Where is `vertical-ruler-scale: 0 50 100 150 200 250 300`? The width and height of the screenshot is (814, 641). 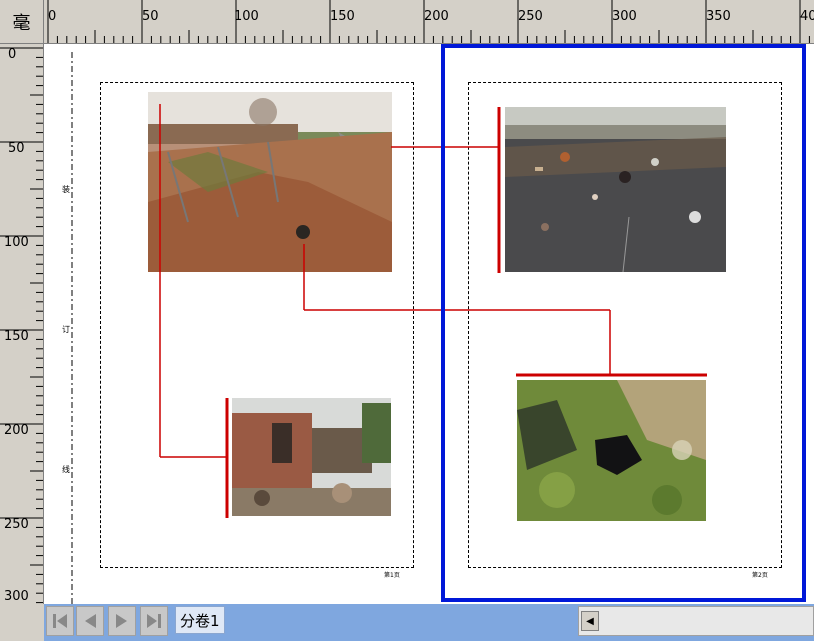
vertical-ruler-scale: 0 50 100 150 200 250 300 is located at coordinates (21, 325).